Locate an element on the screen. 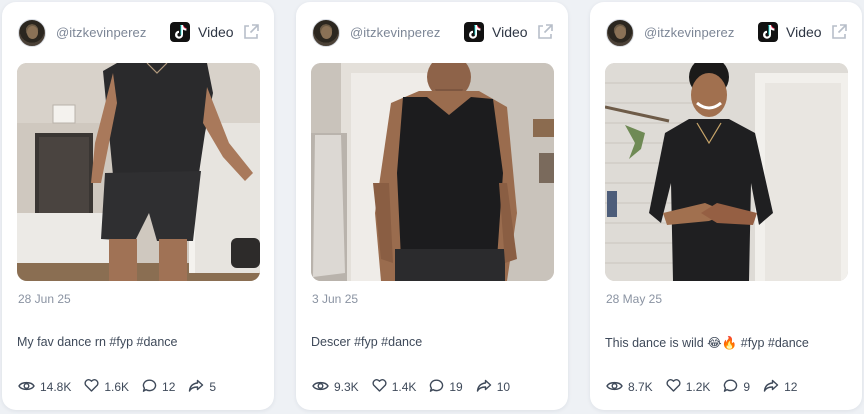 The height and width of the screenshot is (414, 864). likes-stat: 1.6K is located at coordinates (106, 387).